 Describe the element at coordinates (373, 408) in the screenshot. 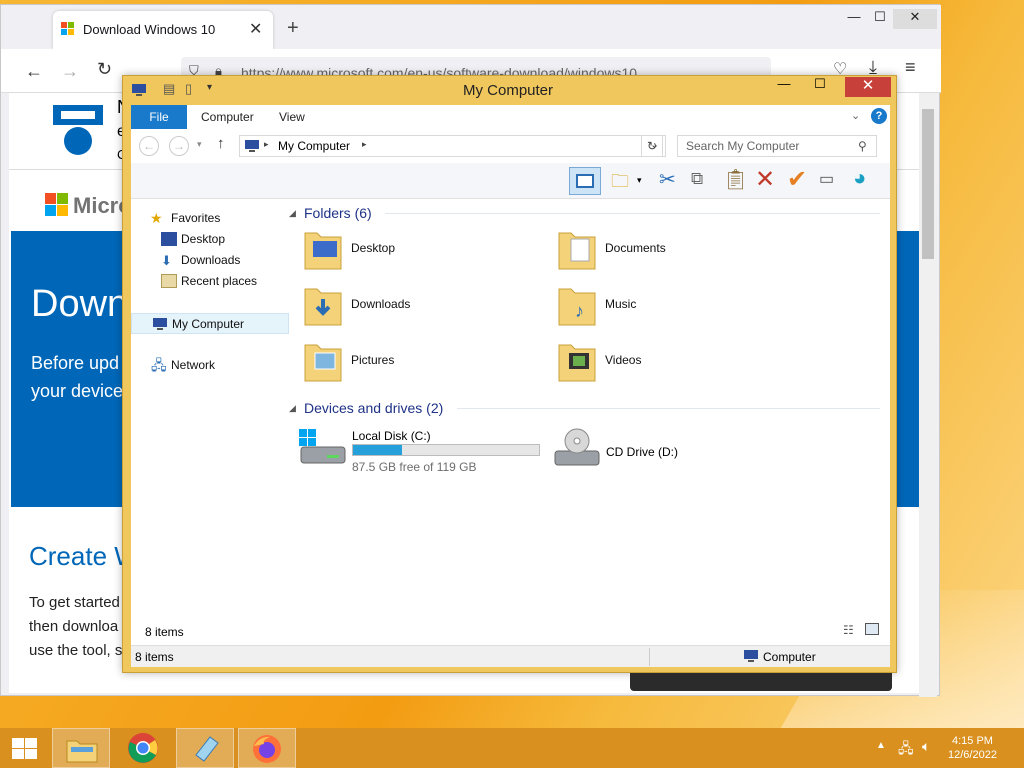

I see `devices-group-header: Devices and drives (2)` at that location.